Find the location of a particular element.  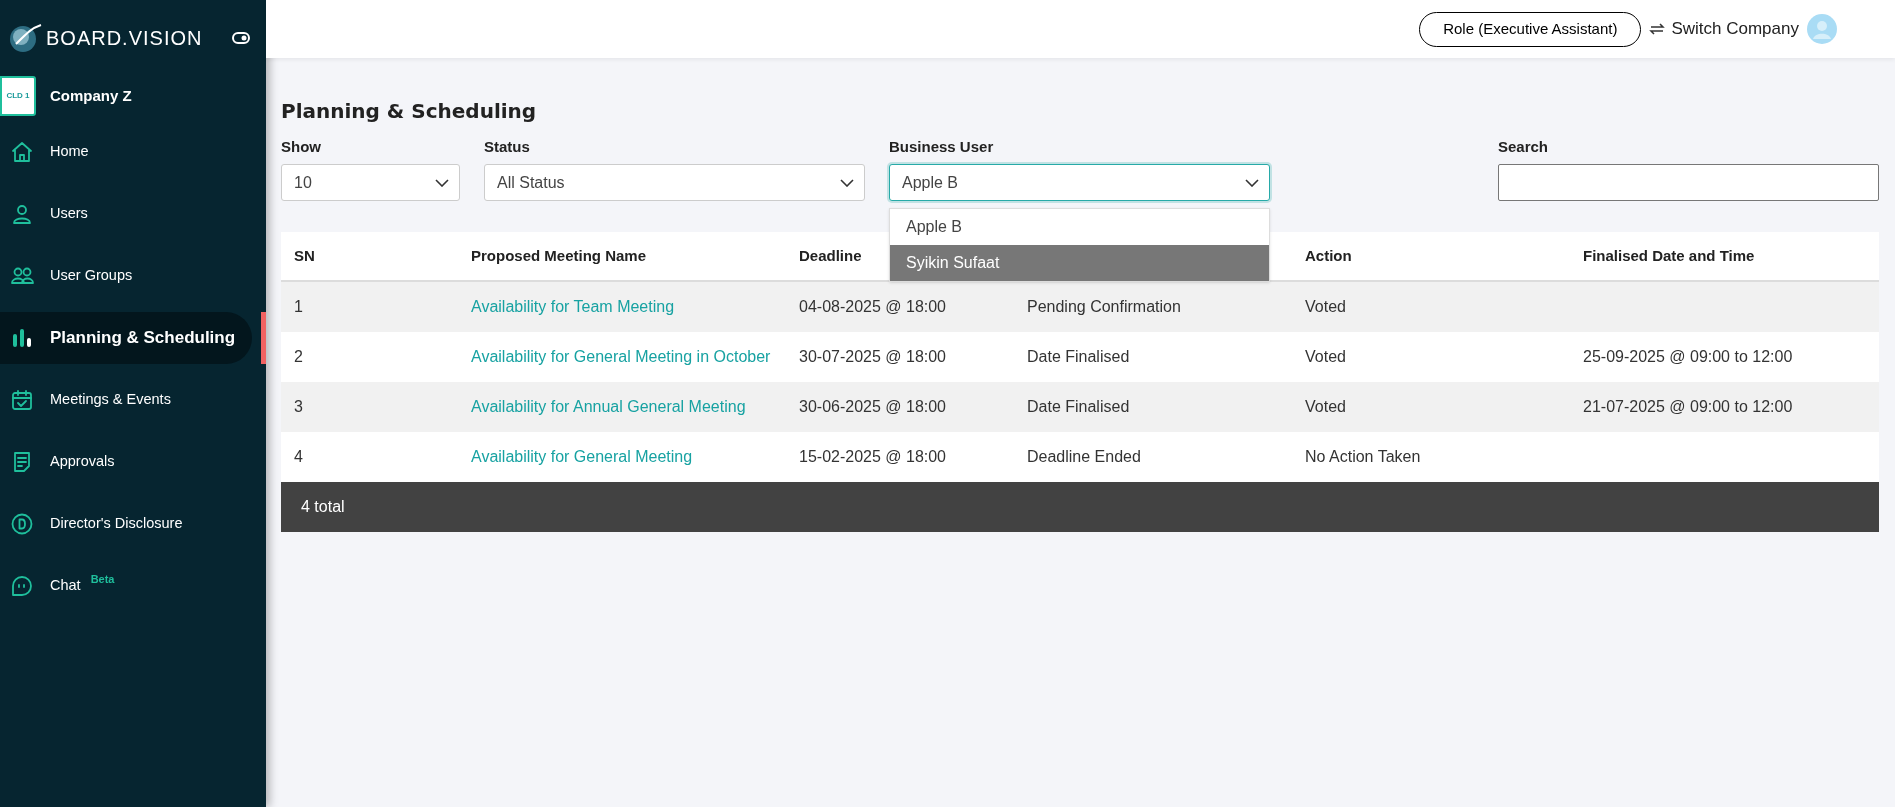

page-title: Planning & Scheduling is located at coordinates (409, 111).